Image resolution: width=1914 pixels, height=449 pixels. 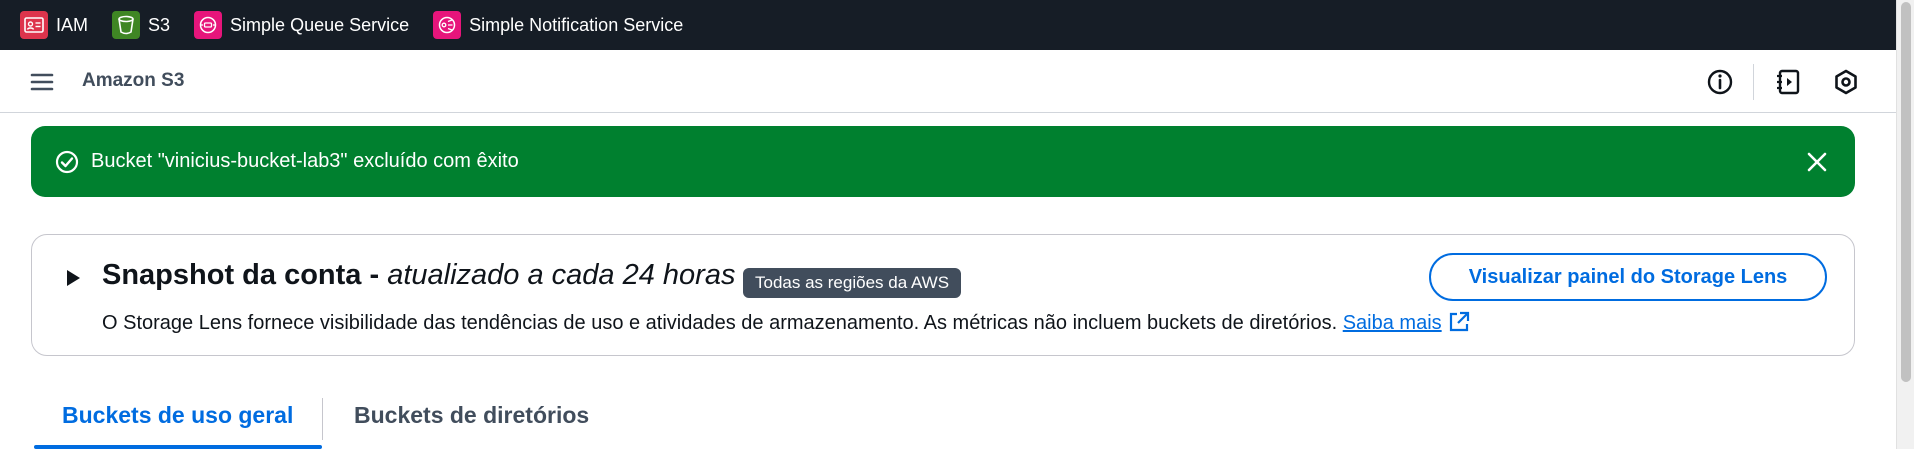 What do you see at coordinates (245, 275) in the screenshot?
I see `snapshot-title-bold: Snapshot da conta -` at bounding box center [245, 275].